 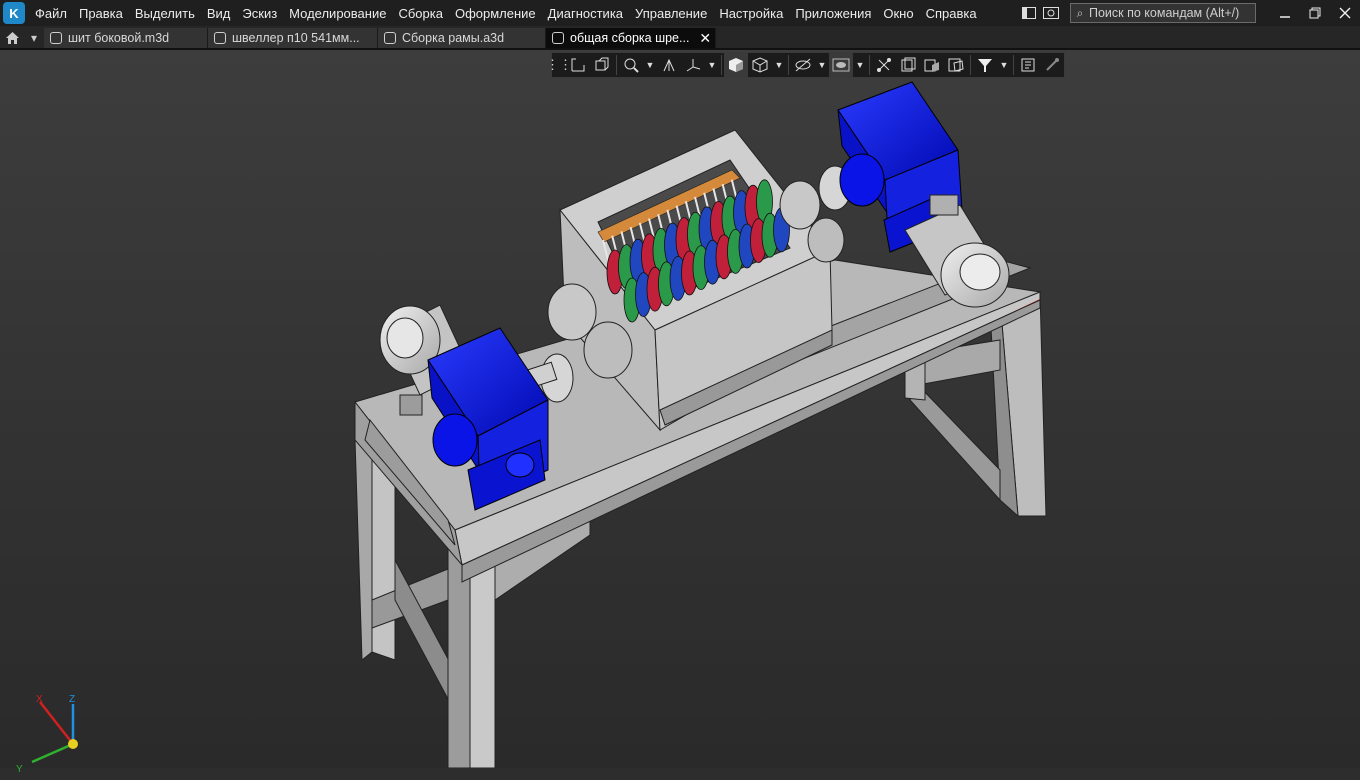 What do you see at coordinates (119, 38) in the screenshot?
I see `tab-label: шит боковой.m3d` at bounding box center [119, 38].